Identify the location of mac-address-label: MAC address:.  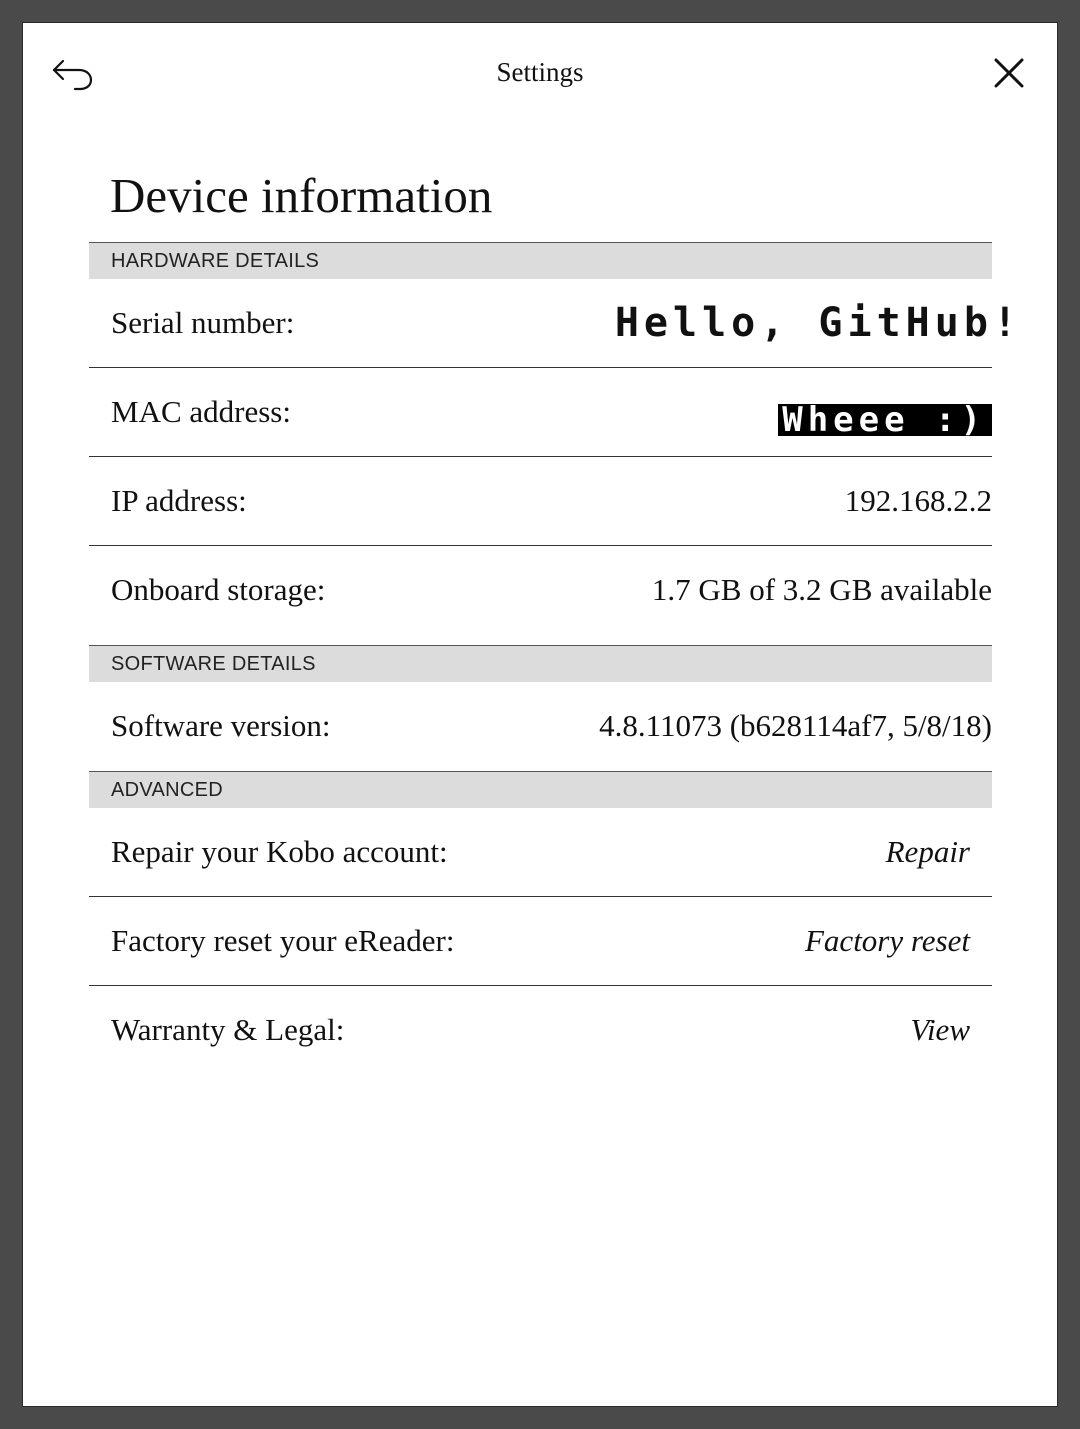
(201, 411).